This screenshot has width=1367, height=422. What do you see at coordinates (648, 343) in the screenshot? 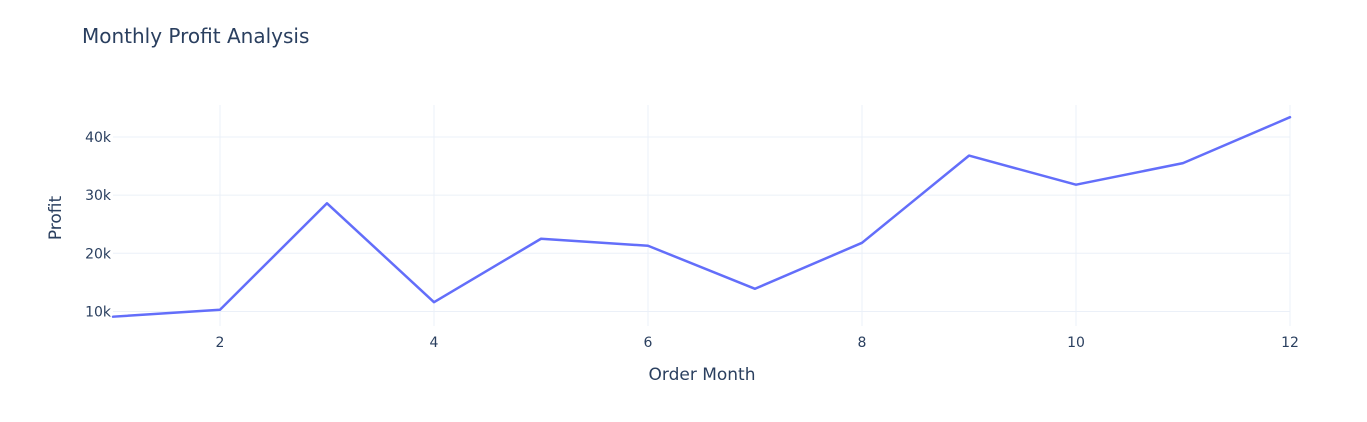
I see `x-tick-label: 6` at bounding box center [648, 343].